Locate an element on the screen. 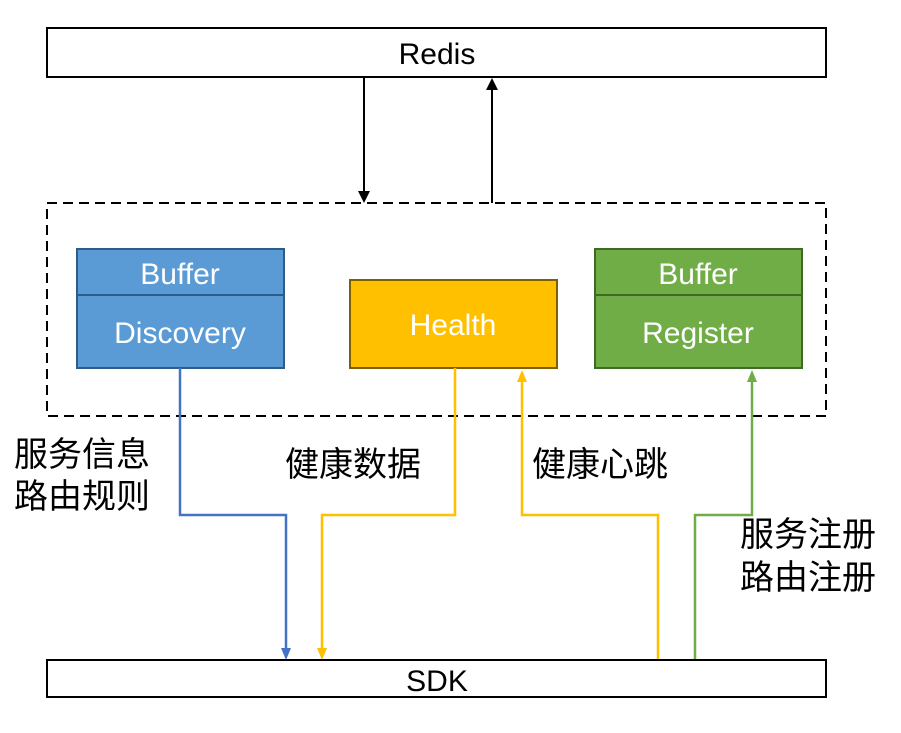 This screenshot has height=733, width=901. health-data-arrow is located at coordinates (387, 514).